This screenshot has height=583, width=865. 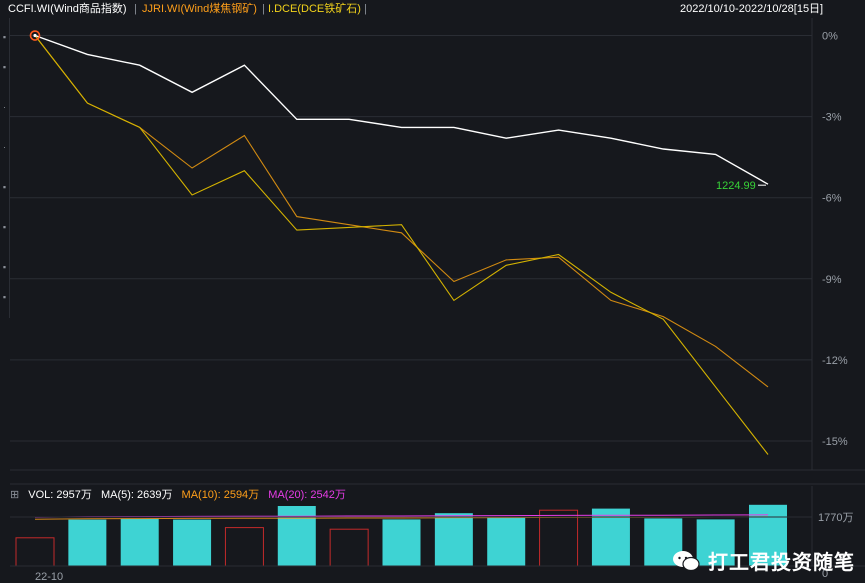 What do you see at coordinates (832, 280) in the screenshot?
I see `y-tick-label: -9%` at bounding box center [832, 280].